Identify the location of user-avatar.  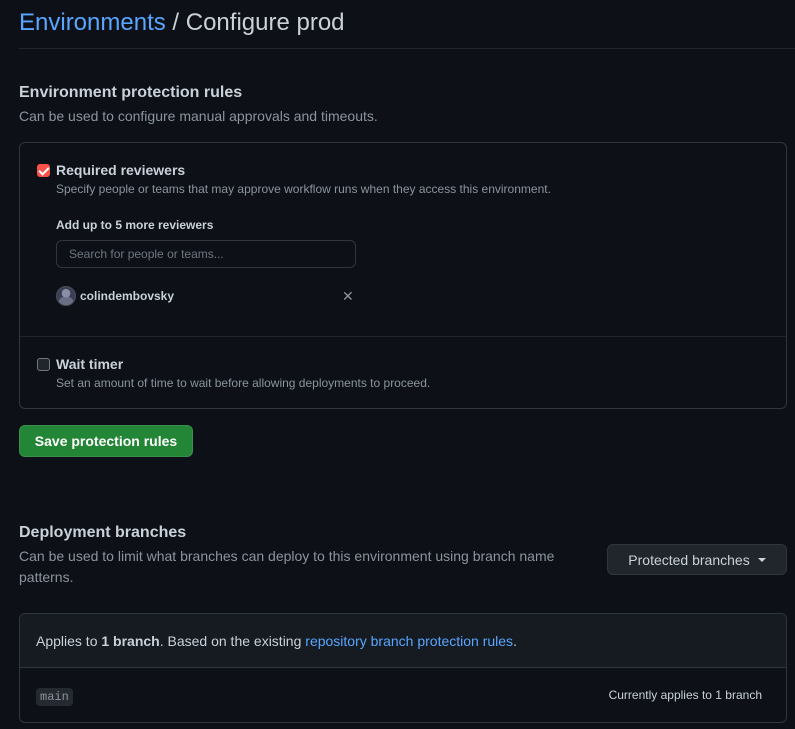
(66, 296).